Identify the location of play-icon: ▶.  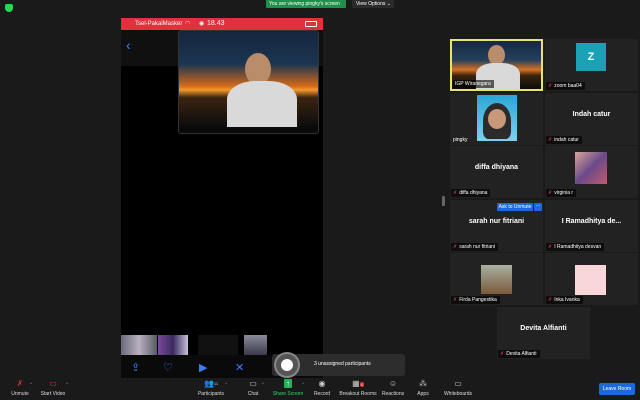
(203, 368).